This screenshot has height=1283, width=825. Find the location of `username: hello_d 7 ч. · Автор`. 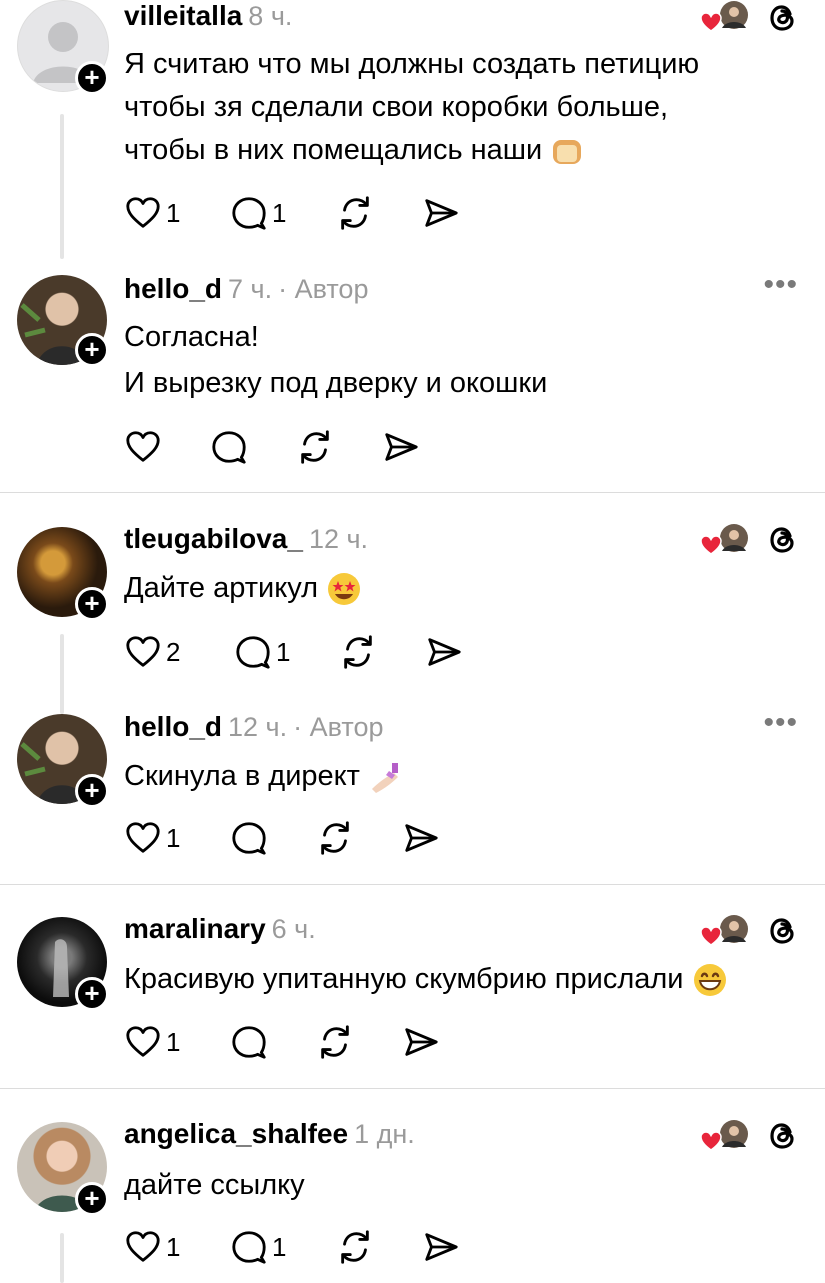

username: hello_d 7 ч. · Автор is located at coordinates (246, 289).